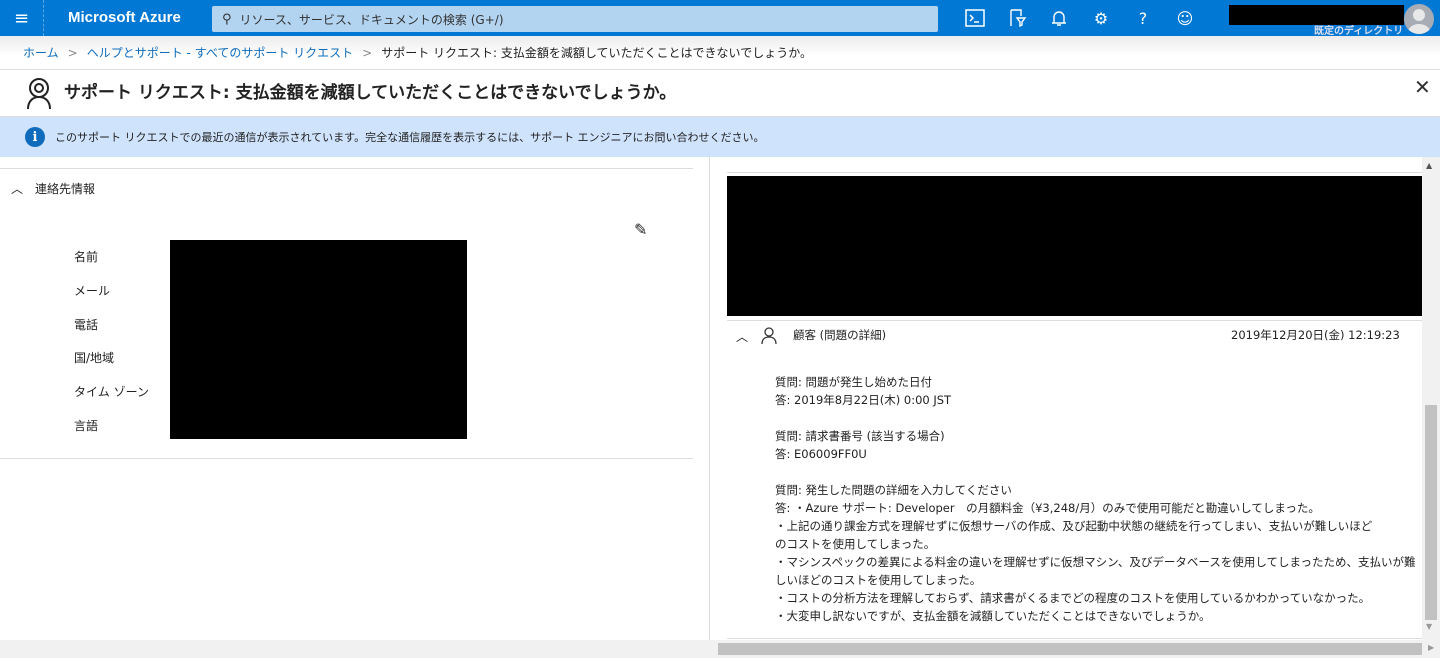  I want to click on scroll-up-arrow-icon: ▲, so click(1429, 165).